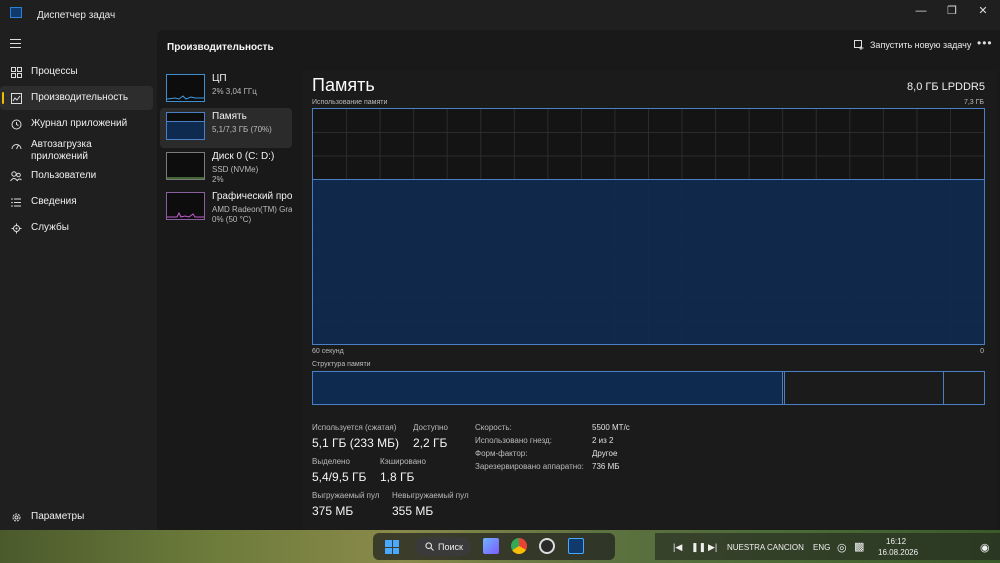 This screenshot has height=563, width=1000. What do you see at coordinates (983, 11) in the screenshot?
I see `close-button: ✕` at bounding box center [983, 11].